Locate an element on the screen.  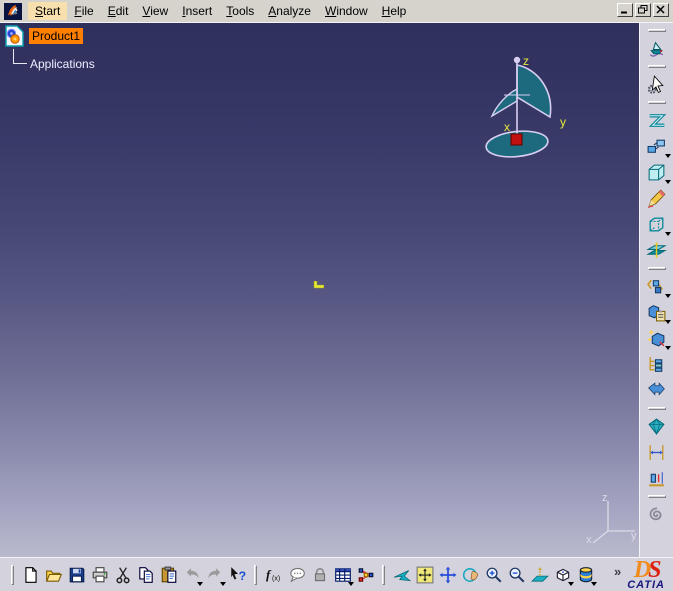
close-button is located at coordinates (661, 10).